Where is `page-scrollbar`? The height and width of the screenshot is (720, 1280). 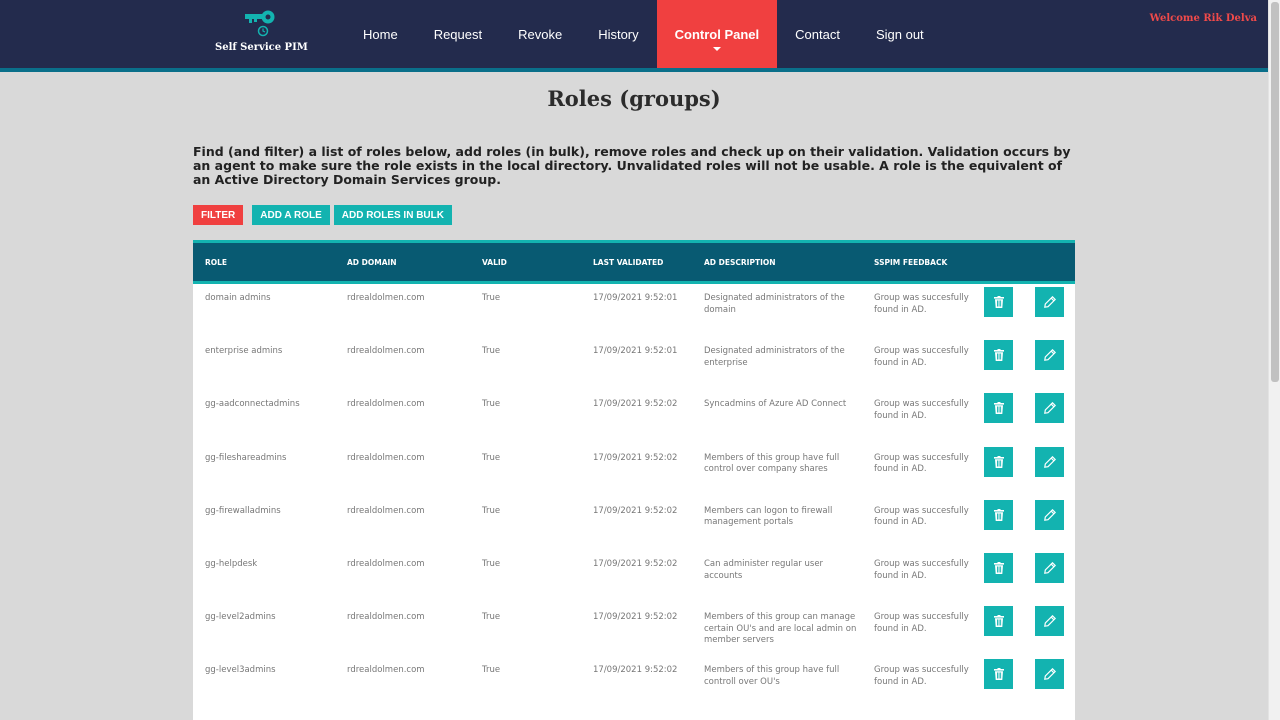 page-scrollbar is located at coordinates (1274, 360).